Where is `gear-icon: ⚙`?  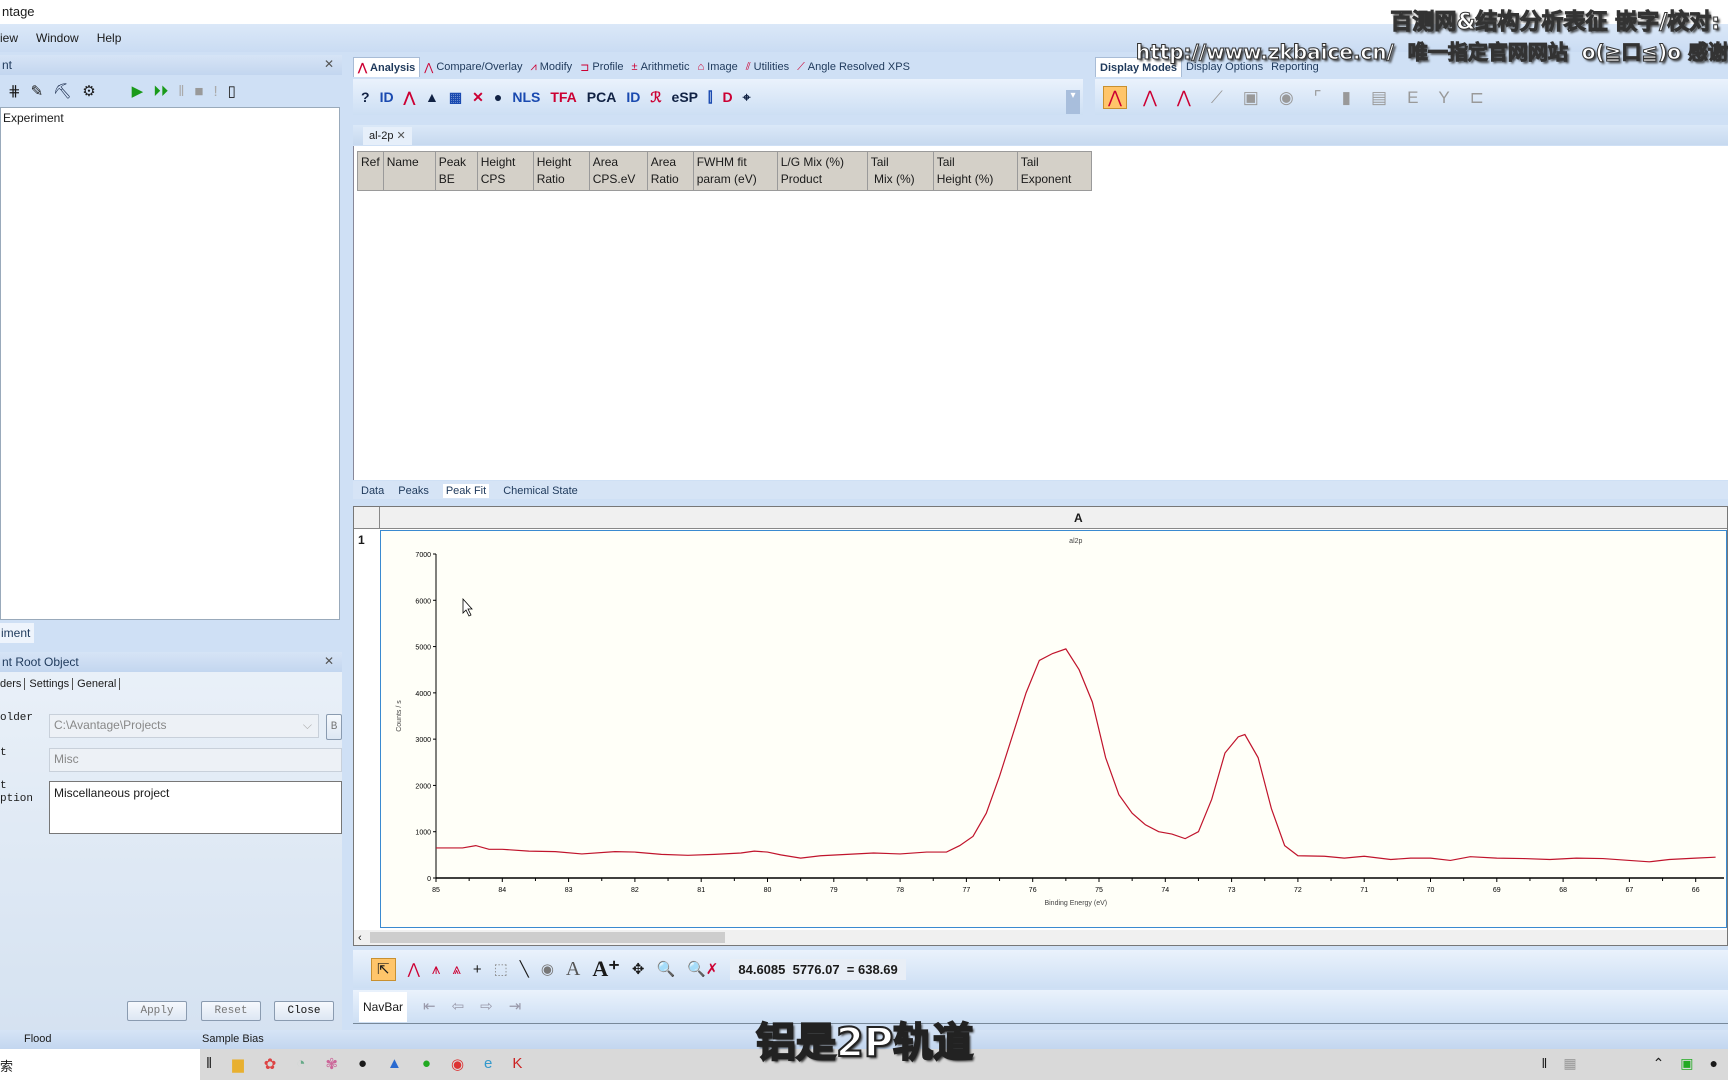
gear-icon: ⚙ is located at coordinates (88, 91).